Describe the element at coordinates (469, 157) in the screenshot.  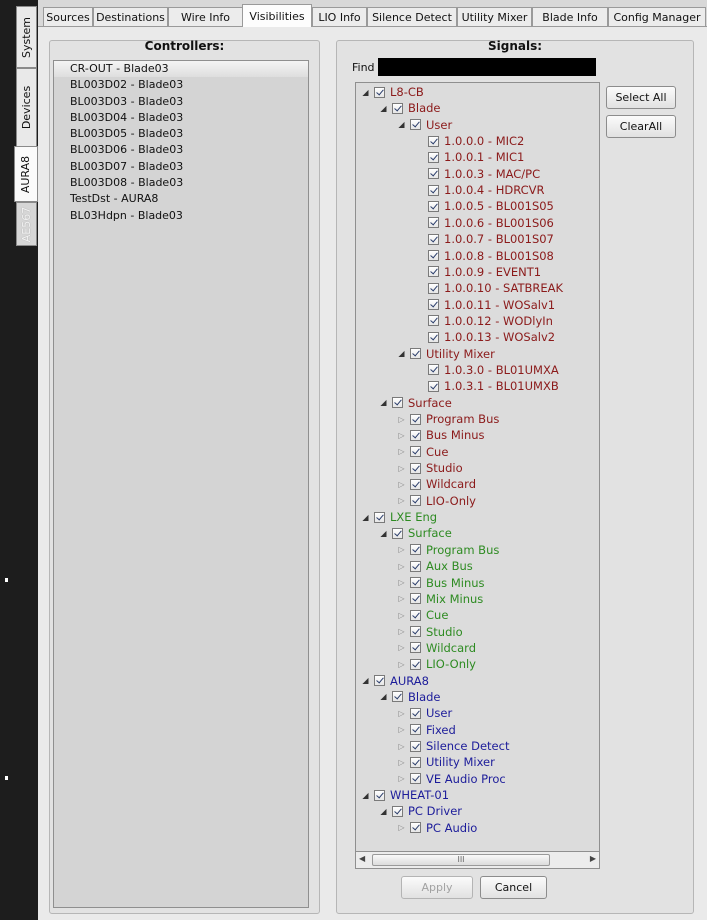
I see `tree-node: 1.0.0.1 - MIC1` at that location.